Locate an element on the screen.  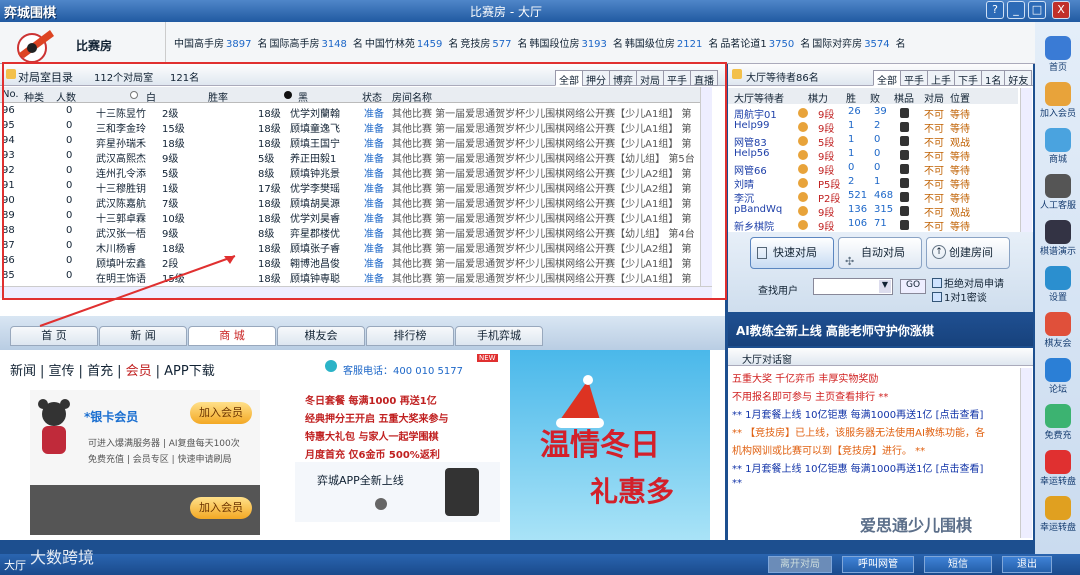
go-button: GO is located at coordinates (913, 286).